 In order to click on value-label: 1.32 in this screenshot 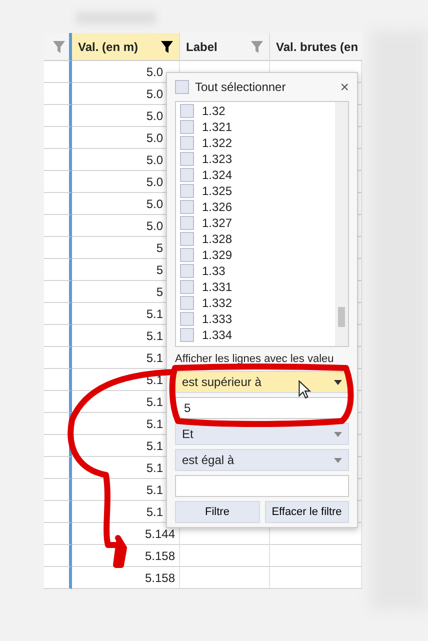, I will do `click(214, 111)`.